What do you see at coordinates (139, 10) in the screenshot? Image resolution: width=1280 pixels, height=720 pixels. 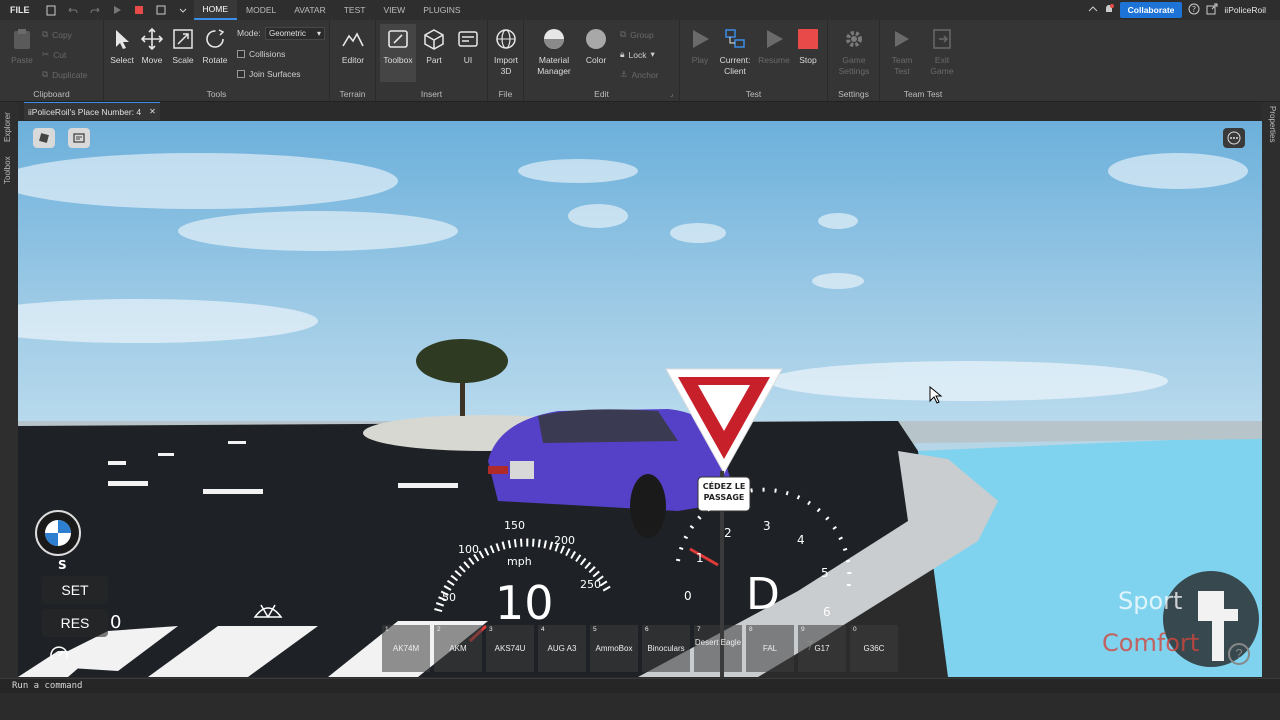 I see `stop-icon` at bounding box center [139, 10].